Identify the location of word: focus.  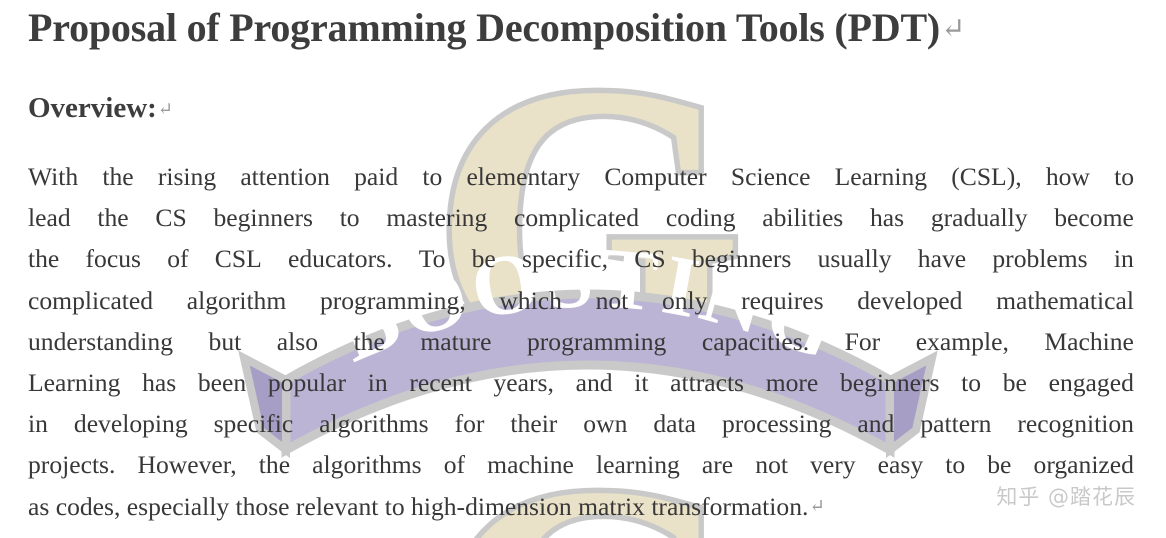
(113, 259).